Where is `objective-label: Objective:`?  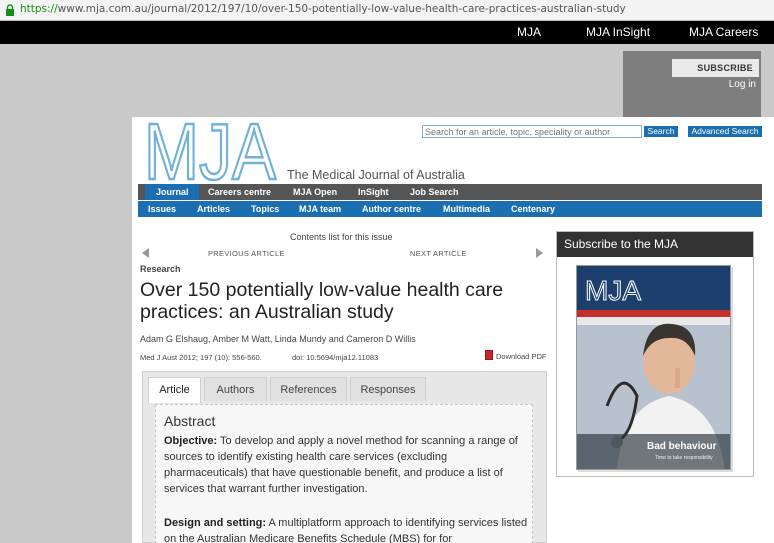 objective-label: Objective: is located at coordinates (191, 441).